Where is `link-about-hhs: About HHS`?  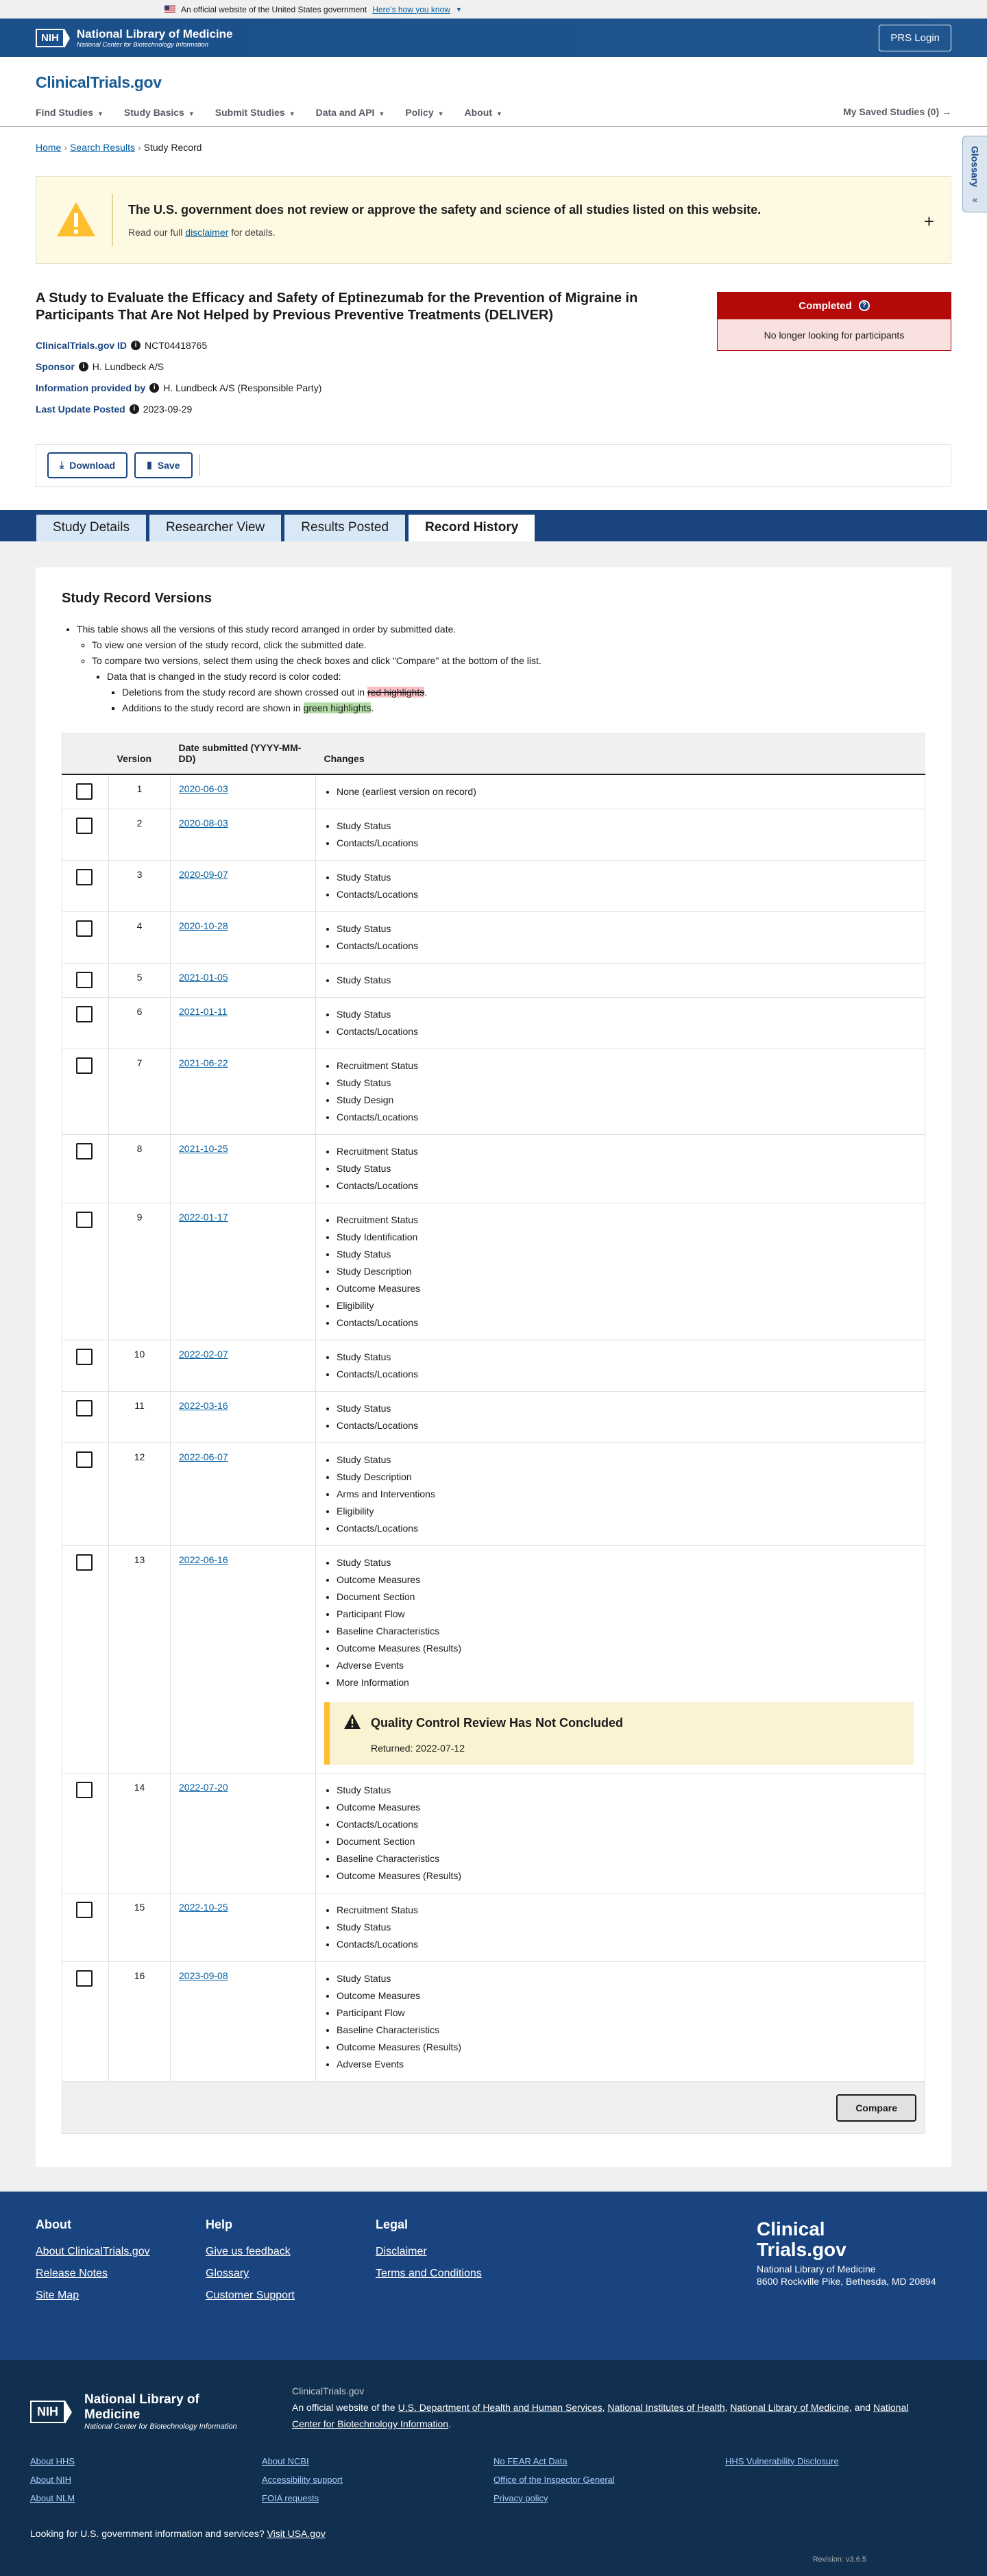
link-about-hhs: About HHS is located at coordinates (146, 2461).